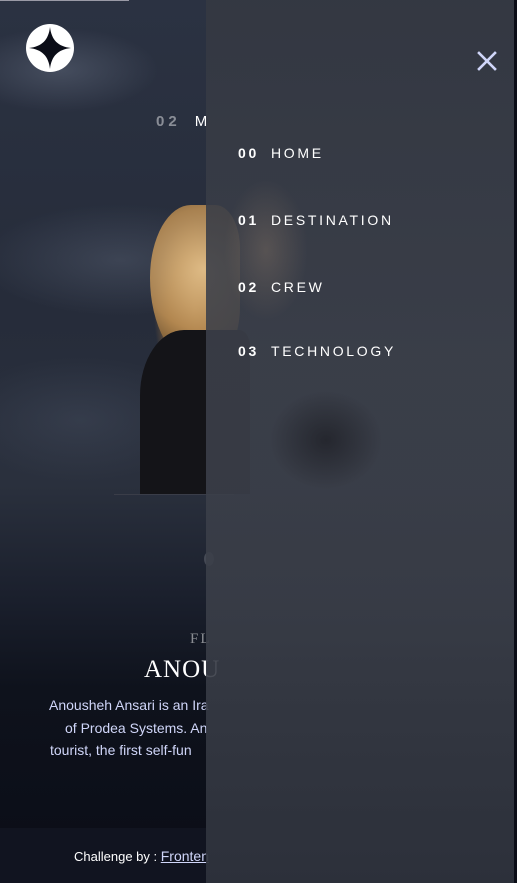 The width and height of the screenshot is (517, 883). I want to click on star-logo-icon, so click(50, 48).